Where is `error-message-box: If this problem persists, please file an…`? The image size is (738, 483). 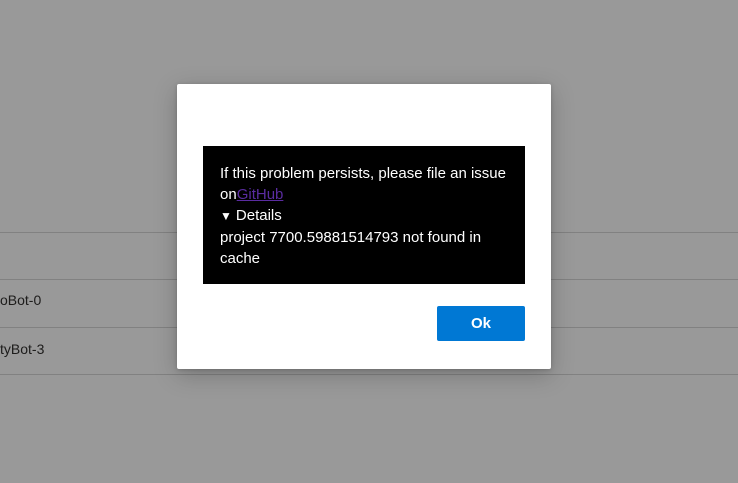 error-message-box: If this problem persists, please file an… is located at coordinates (364, 215).